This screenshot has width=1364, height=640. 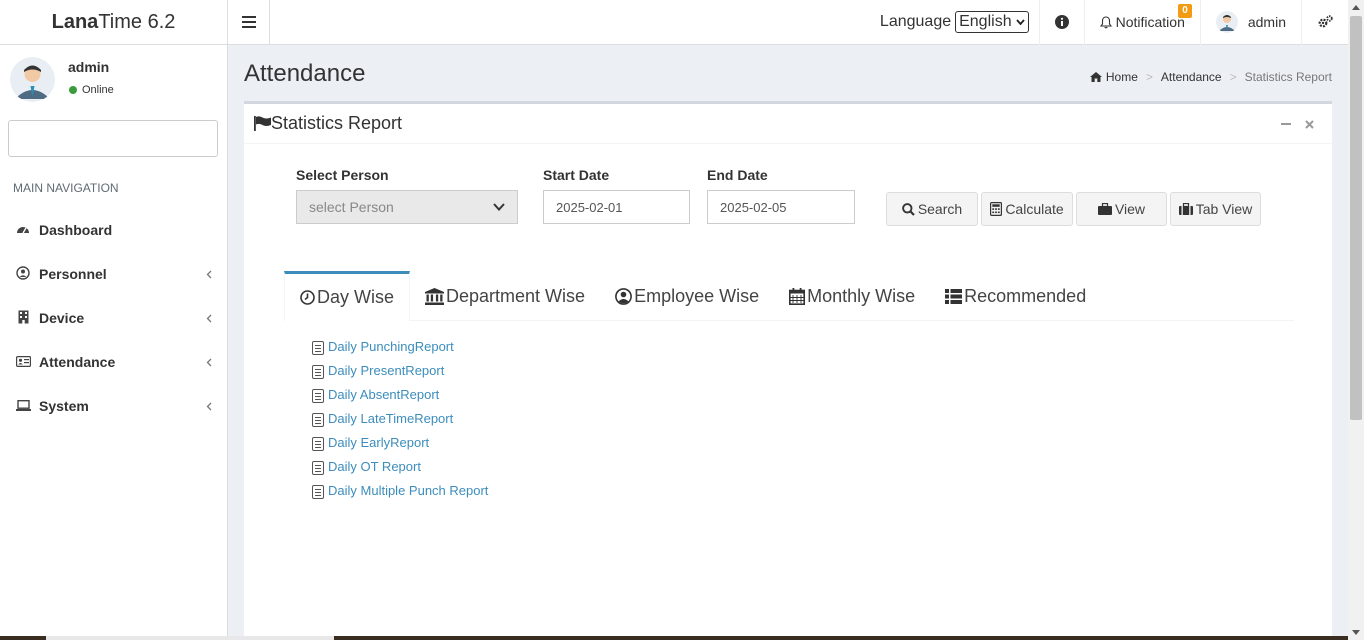 I want to click on user-panel: admin Online, so click(x=113, y=75).